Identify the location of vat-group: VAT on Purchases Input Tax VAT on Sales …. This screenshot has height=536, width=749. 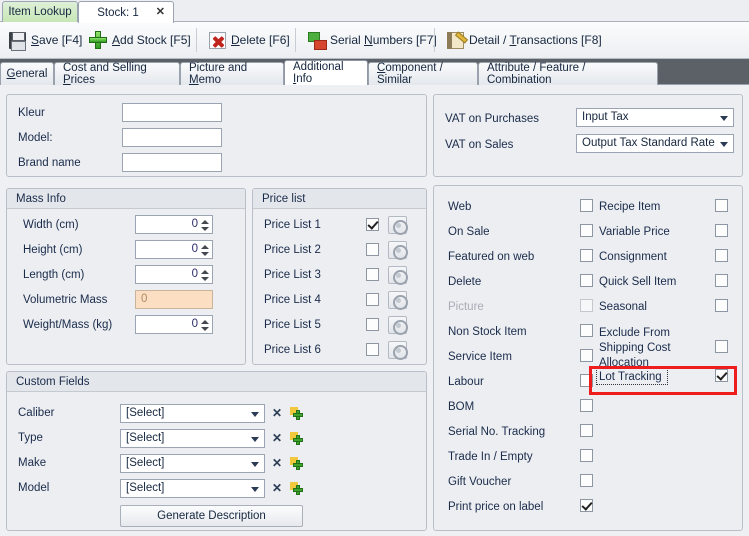
(588, 135).